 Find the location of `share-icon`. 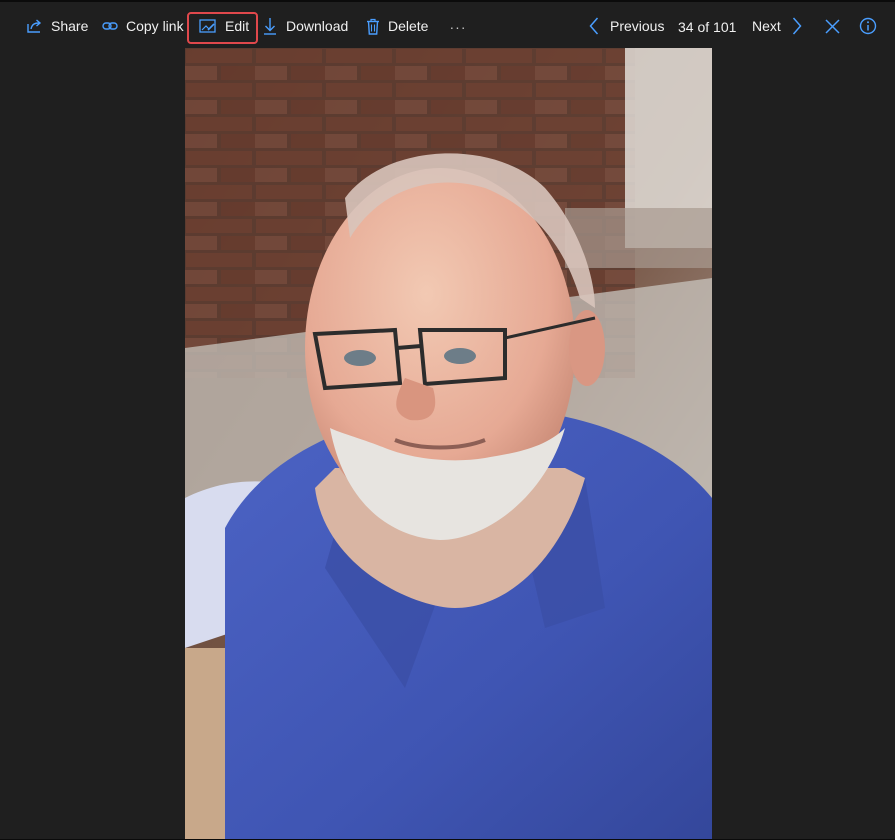

share-icon is located at coordinates (34, 26).